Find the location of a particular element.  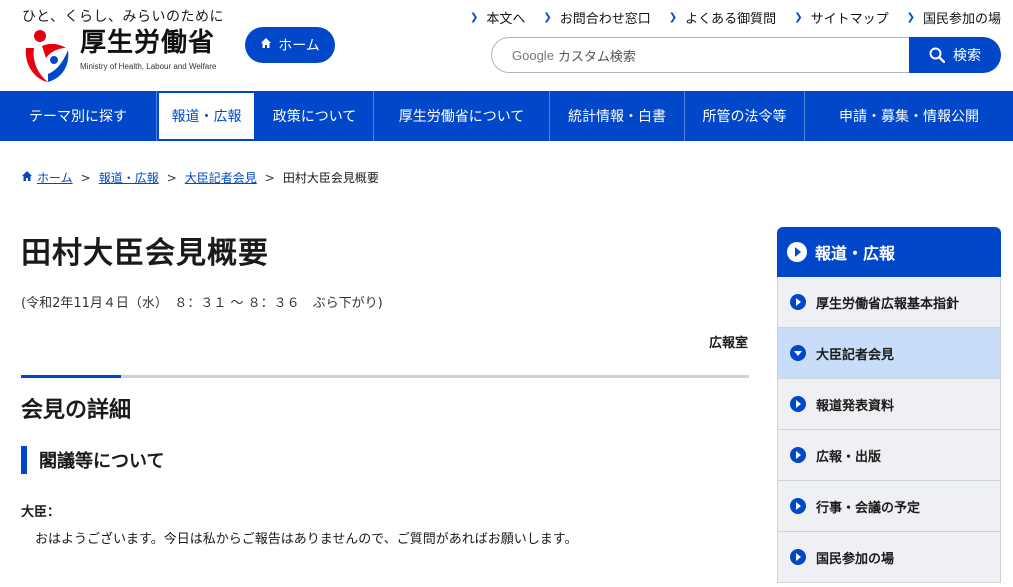

sidebar-item-press-releases: 報道発表資料 is located at coordinates (889, 404).